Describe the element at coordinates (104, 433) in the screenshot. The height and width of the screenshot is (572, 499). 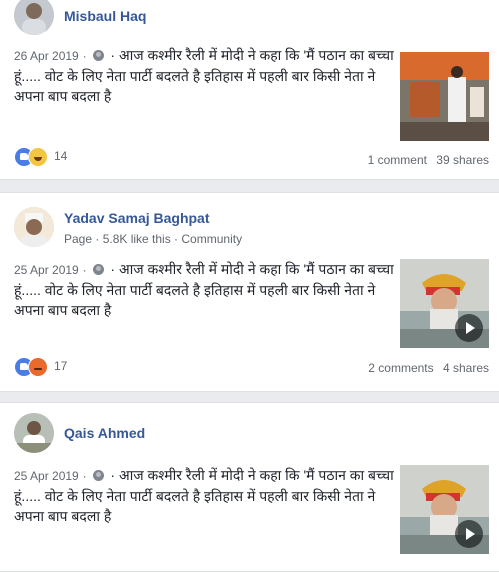
I see `post-author: Qais Ahmed` at that location.